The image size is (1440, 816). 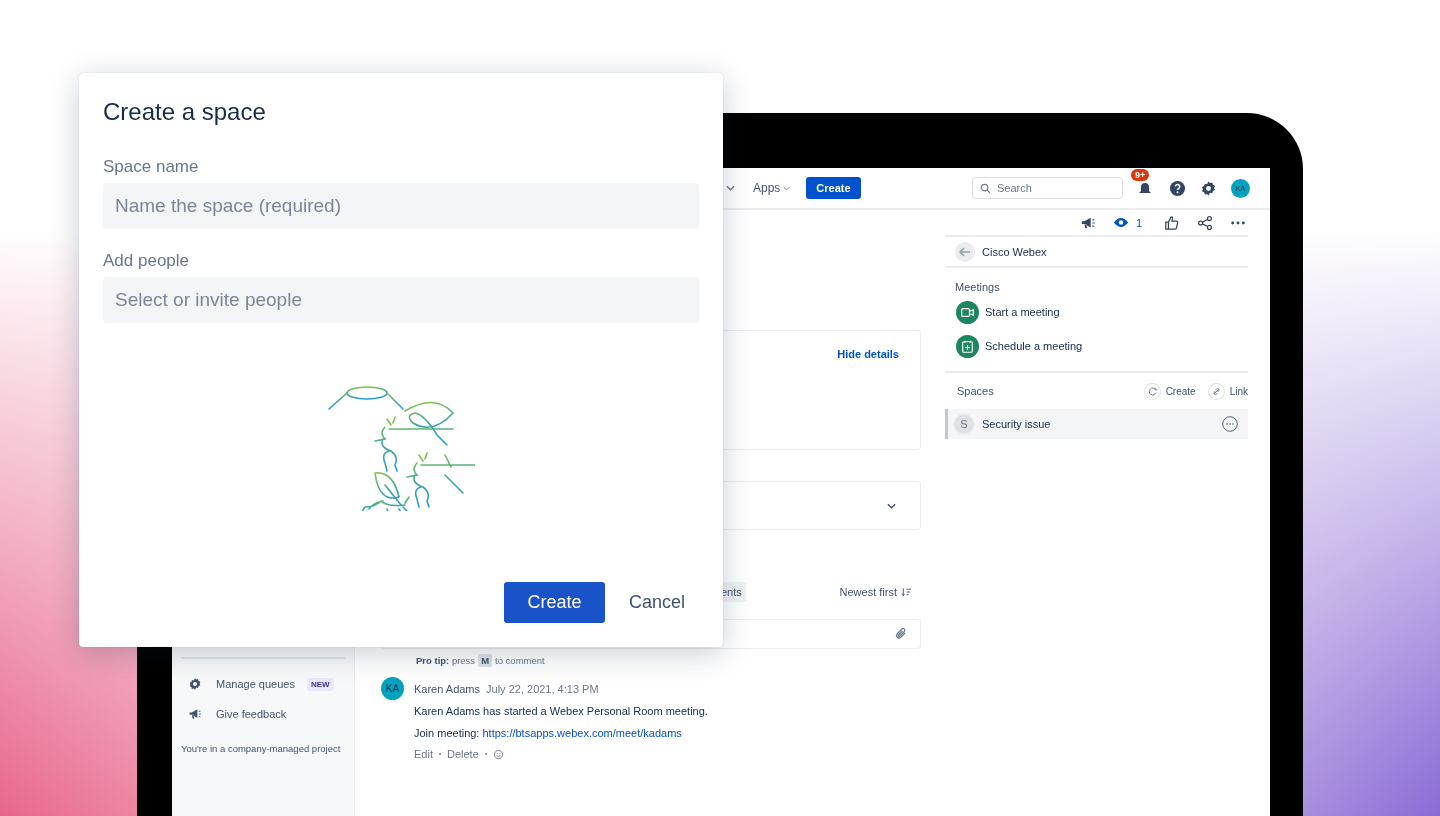 I want to click on project-type-note: You're in a company-managed project, so click(x=261, y=748).